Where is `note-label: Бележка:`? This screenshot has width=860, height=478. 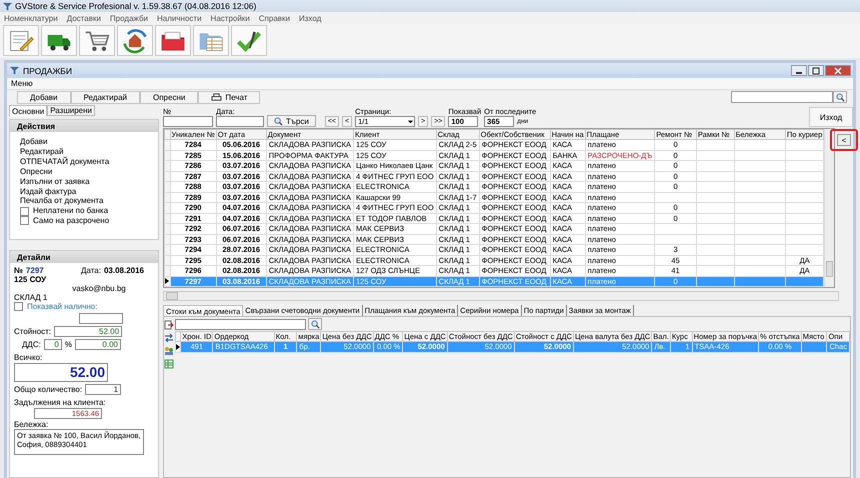
note-label: Бележка: is located at coordinates (31, 424).